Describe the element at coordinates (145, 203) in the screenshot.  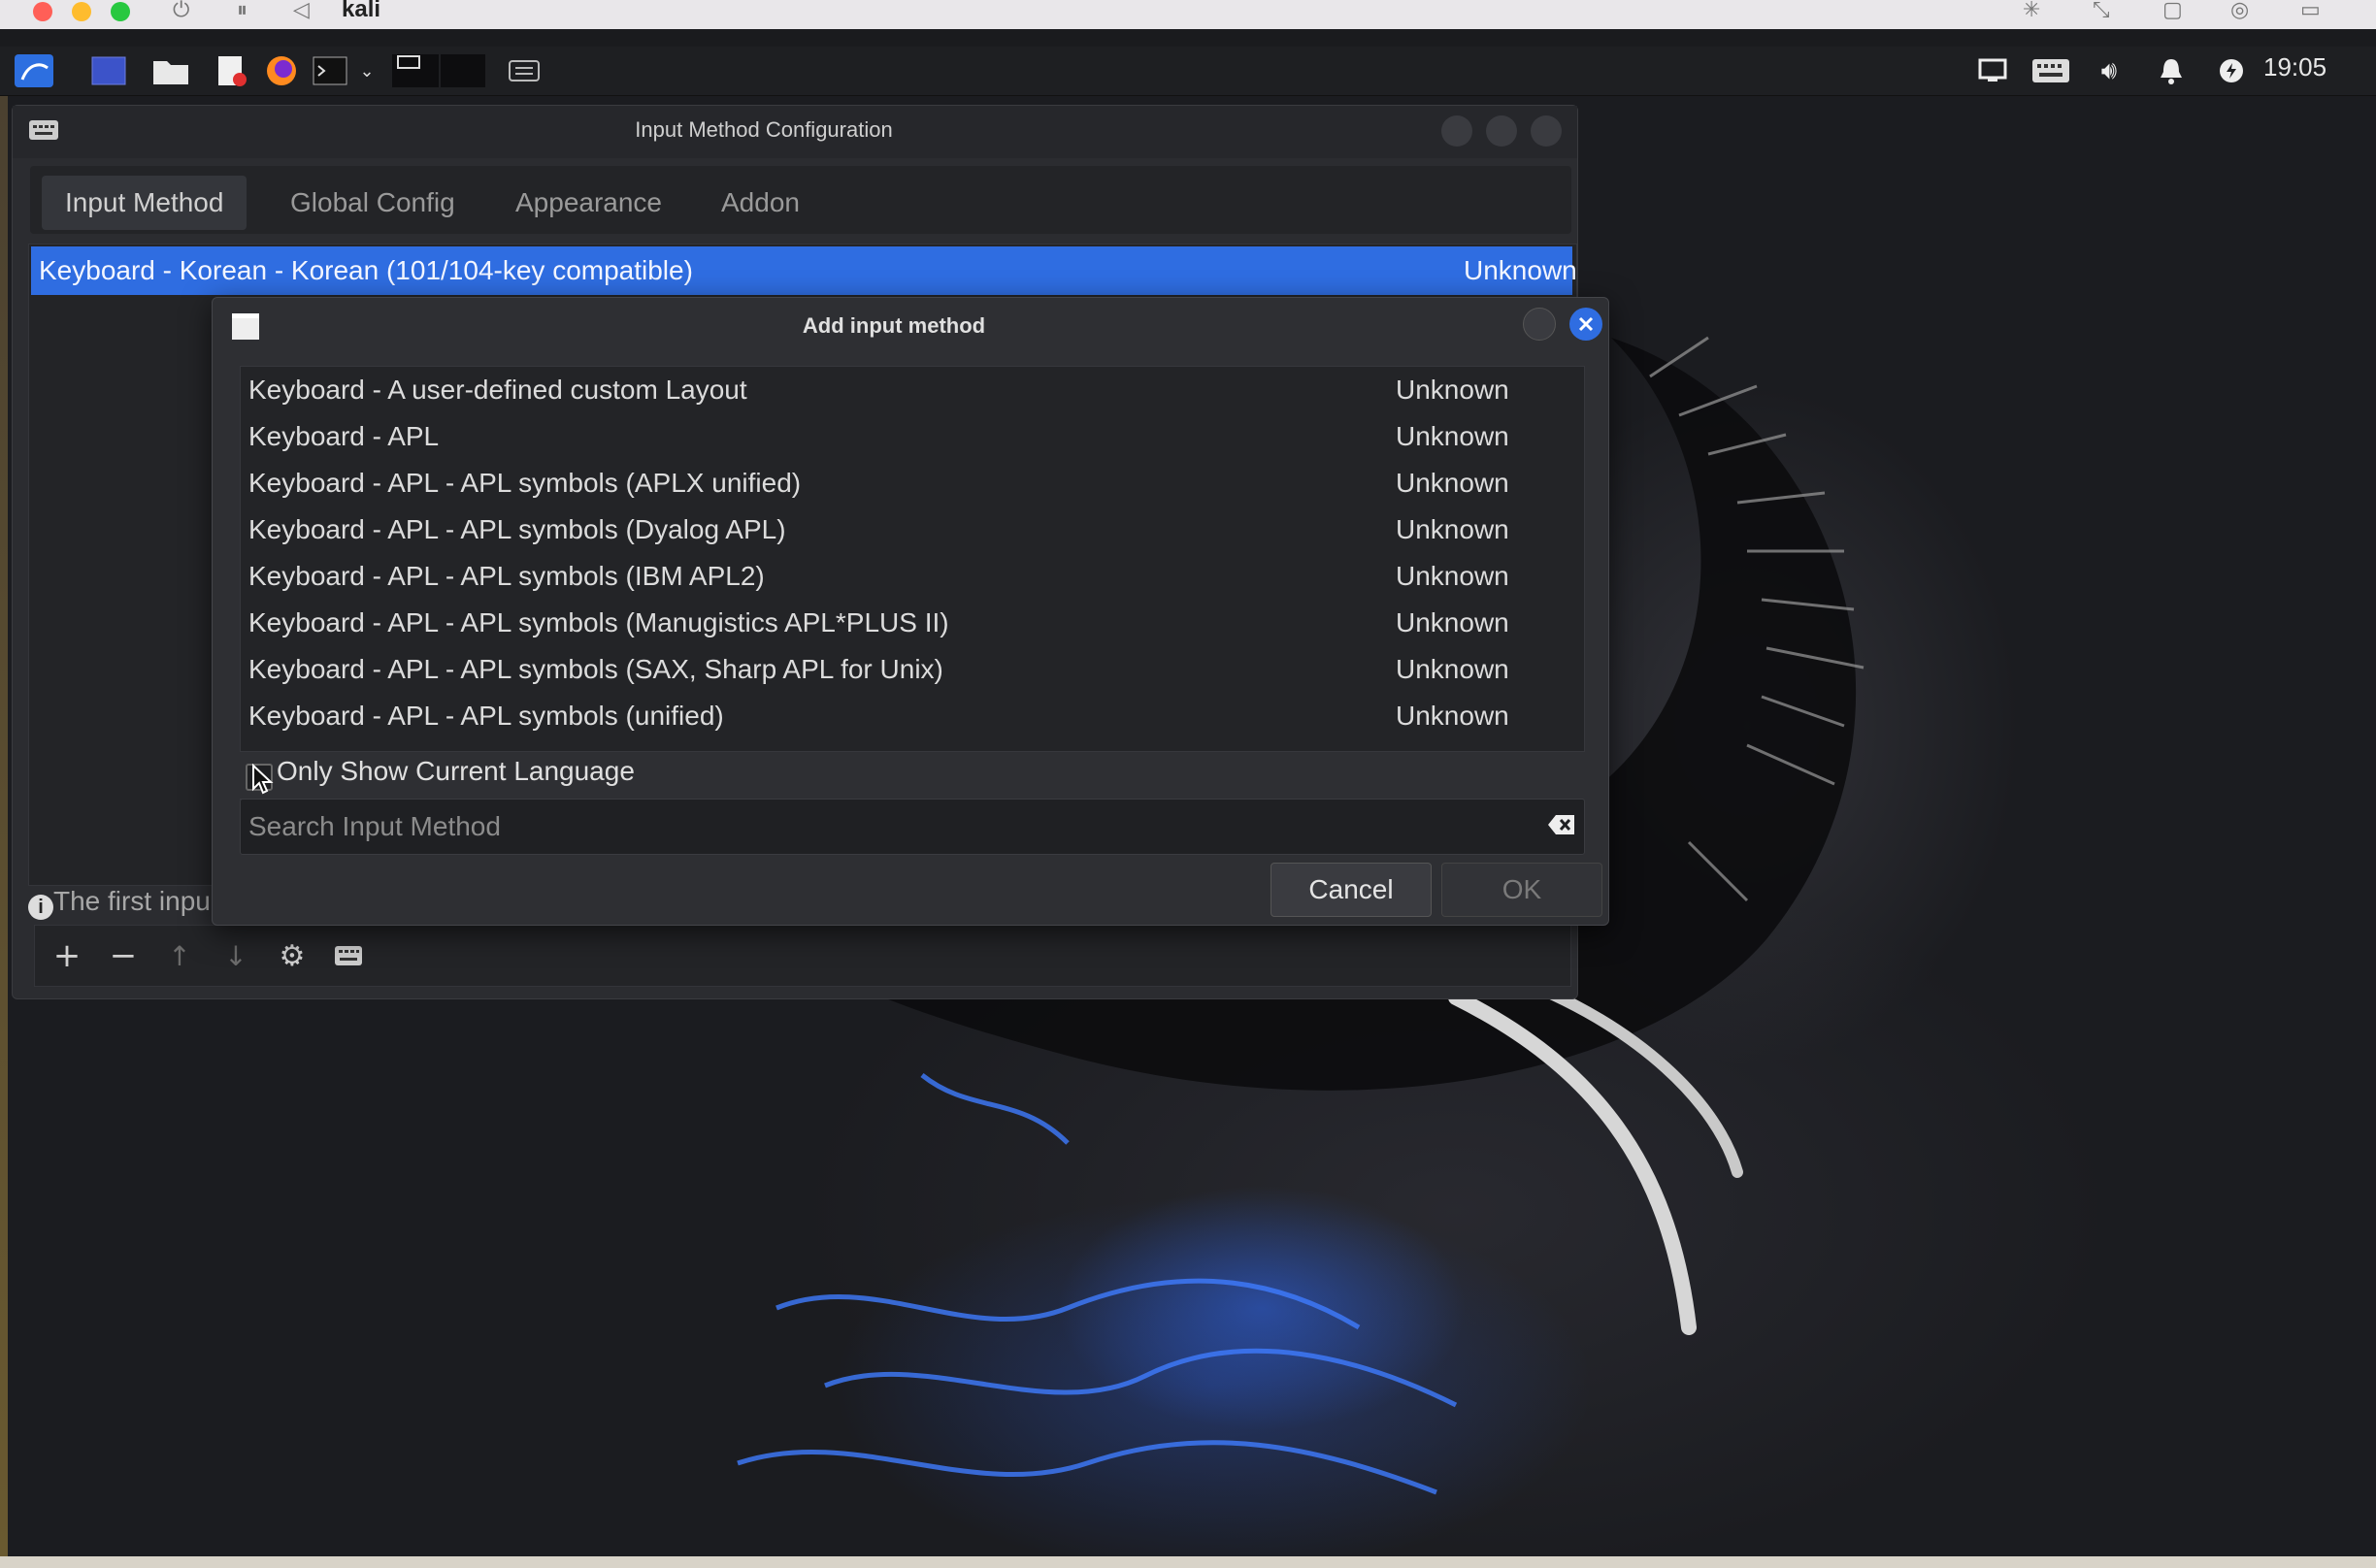
I see `tab-input-method: Input Method` at that location.